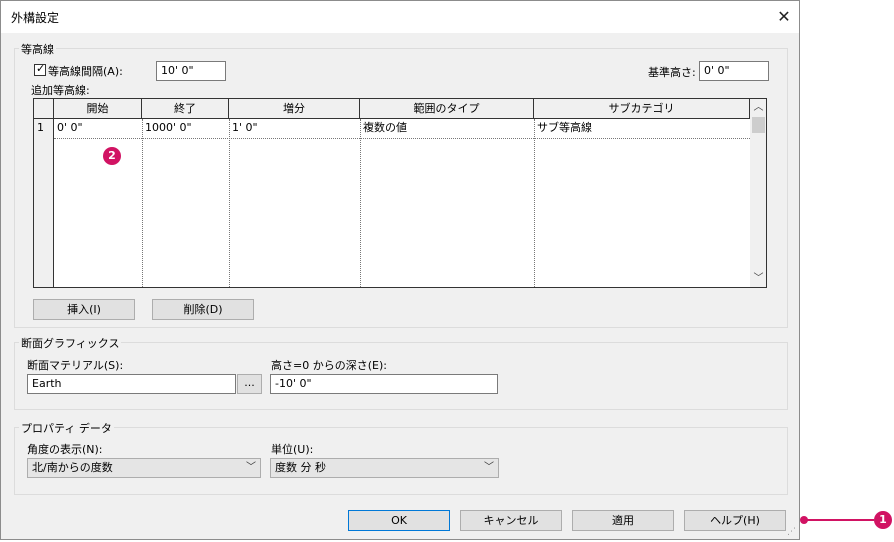 The width and height of the screenshot is (894, 542). Describe the element at coordinates (329, 365) in the screenshot. I see `depth-label: 高さ=0 からの深さ(E):` at that location.